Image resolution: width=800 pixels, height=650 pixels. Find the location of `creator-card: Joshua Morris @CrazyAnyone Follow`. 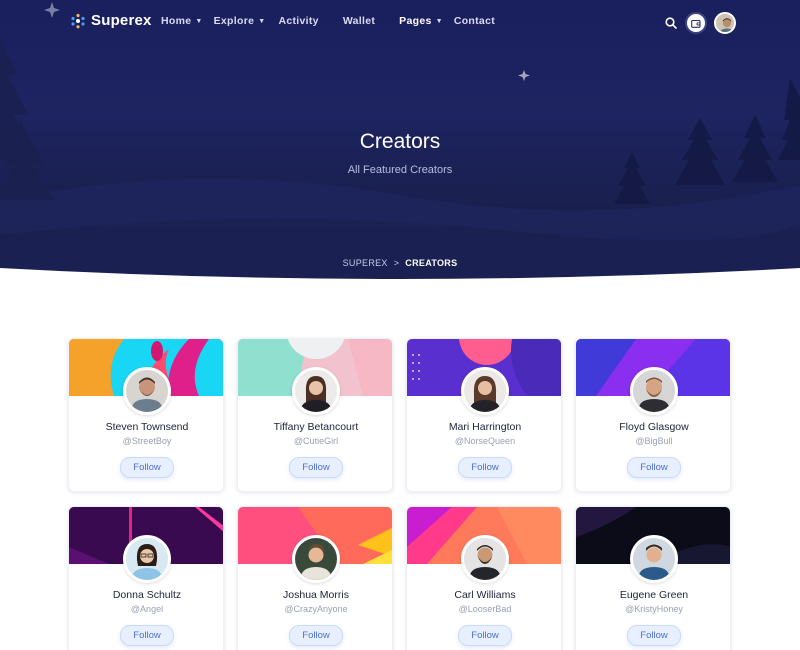

creator-card: Joshua Morris @CrazyAnyone Follow is located at coordinates (315, 578).